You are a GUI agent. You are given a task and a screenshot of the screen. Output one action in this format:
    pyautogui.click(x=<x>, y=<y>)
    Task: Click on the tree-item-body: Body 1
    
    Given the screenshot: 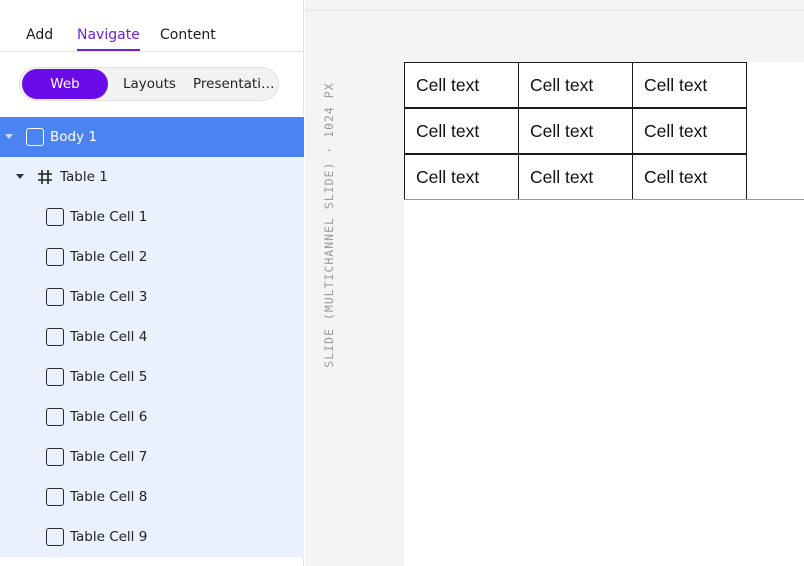 What is the action you would take?
    pyautogui.click(x=152, y=137)
    